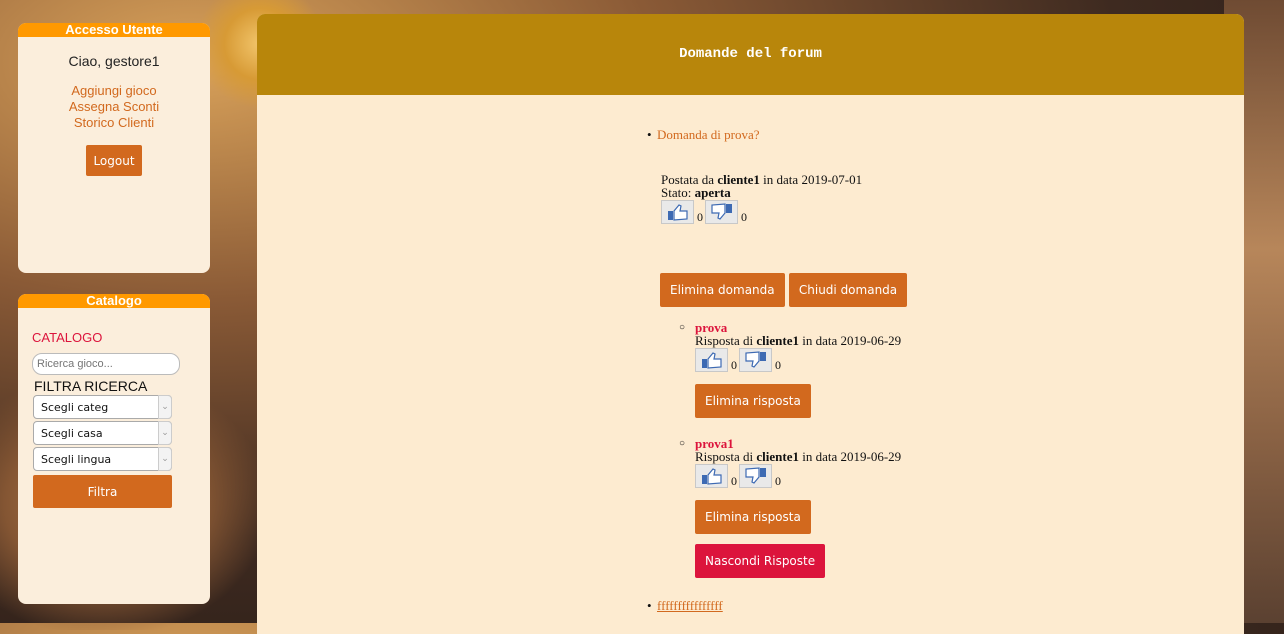  I want to click on question-item: • Domanda di prova?, so click(703, 135).